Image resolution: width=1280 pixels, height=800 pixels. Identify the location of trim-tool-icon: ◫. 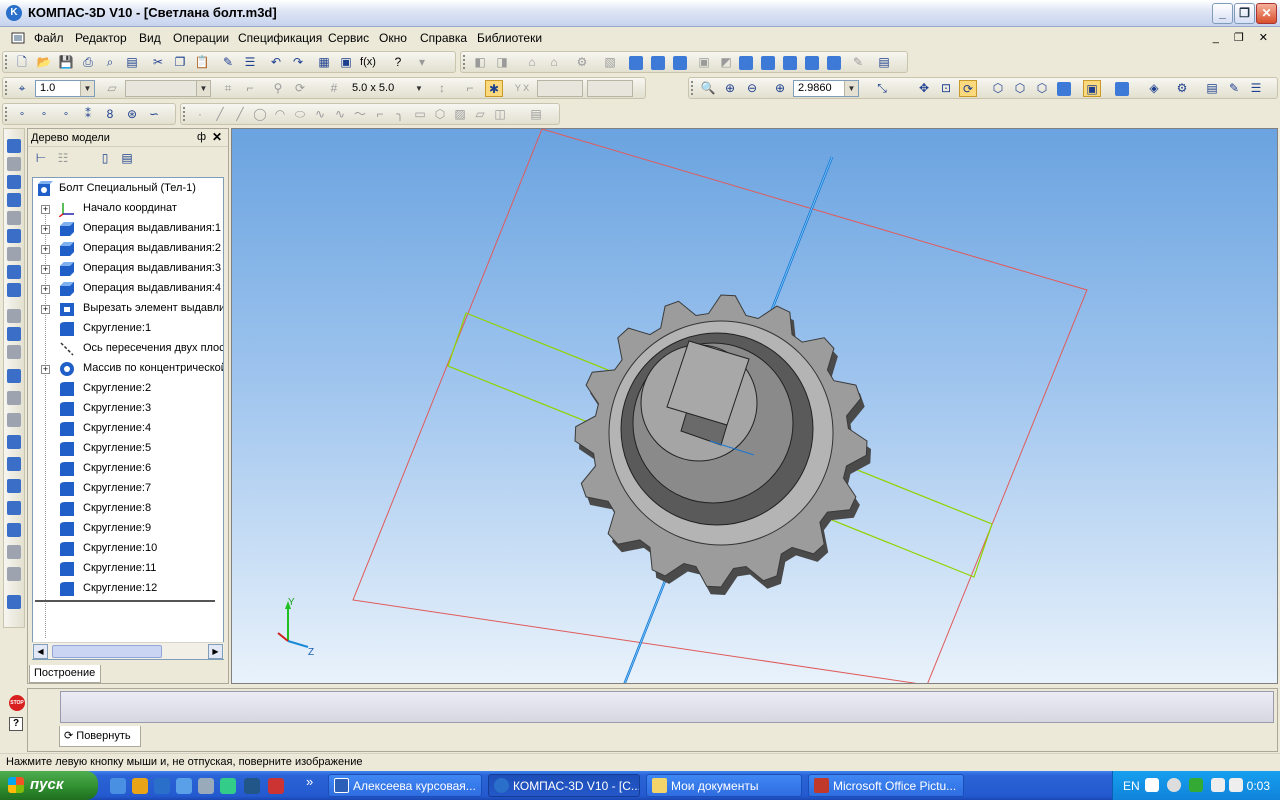
(500, 114).